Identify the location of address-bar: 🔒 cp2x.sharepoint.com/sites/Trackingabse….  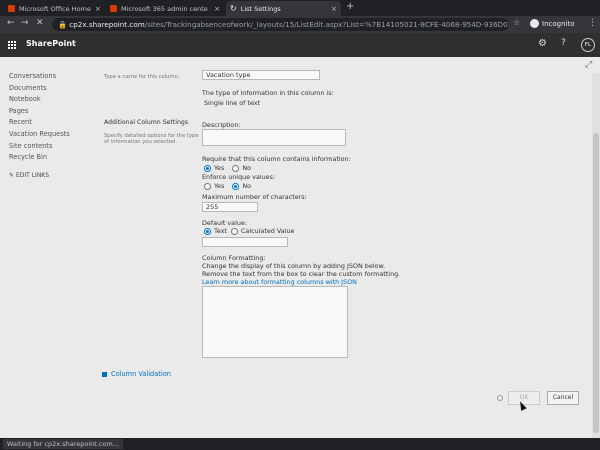
(280, 24).